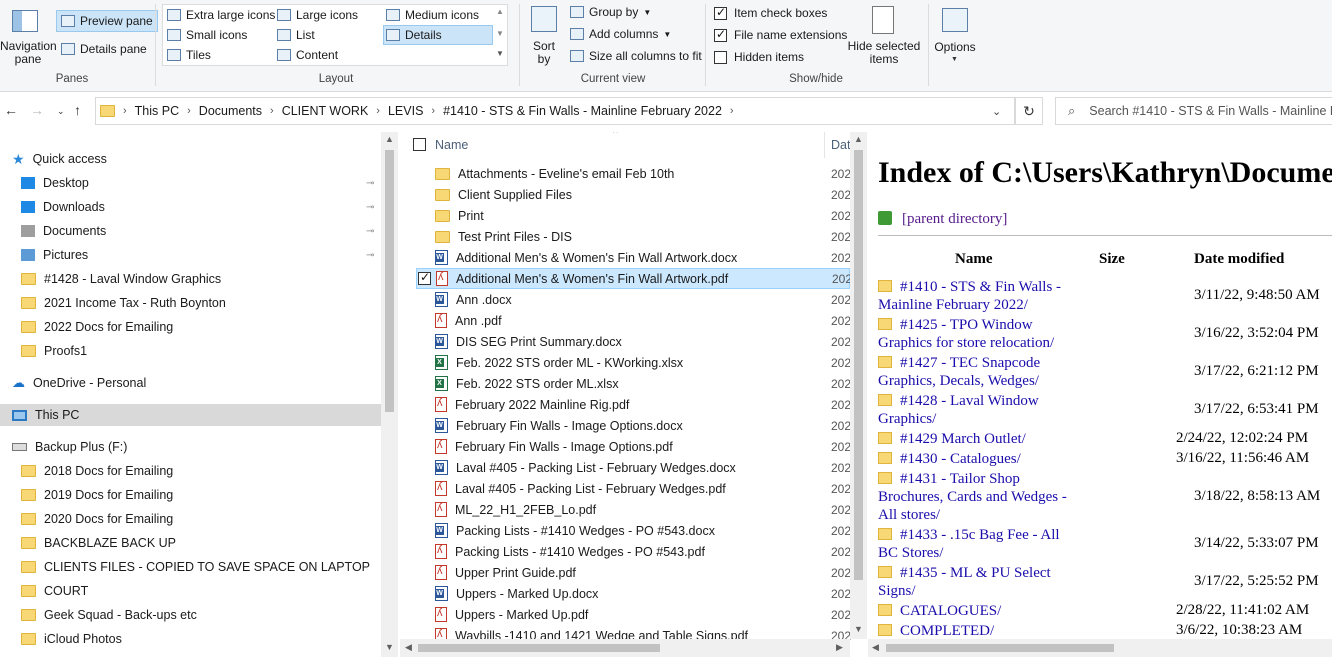 Image resolution: width=1332 pixels, height=657 pixels. What do you see at coordinates (633, 320) in the screenshot?
I see `file-row: Ann .pdf 202` at bounding box center [633, 320].